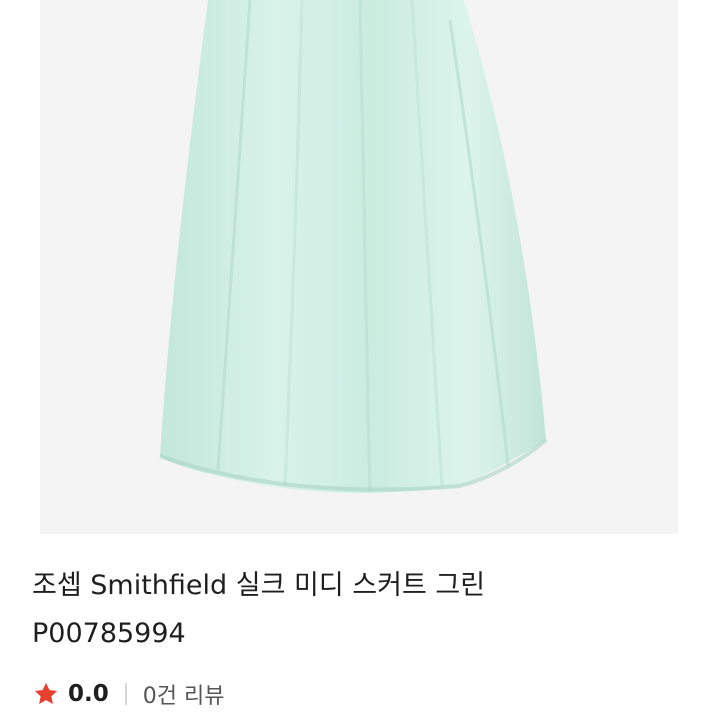 The image size is (720, 720). Describe the element at coordinates (259, 585) in the screenshot. I see `product-title: 조셉 Smithfield 실크 미디 스커트 그린` at that location.